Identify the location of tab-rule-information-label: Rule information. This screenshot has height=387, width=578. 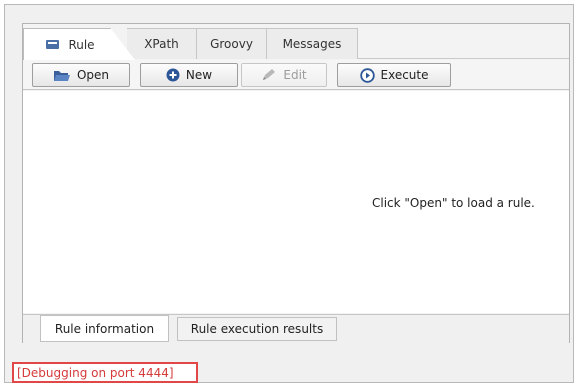
(104, 328).